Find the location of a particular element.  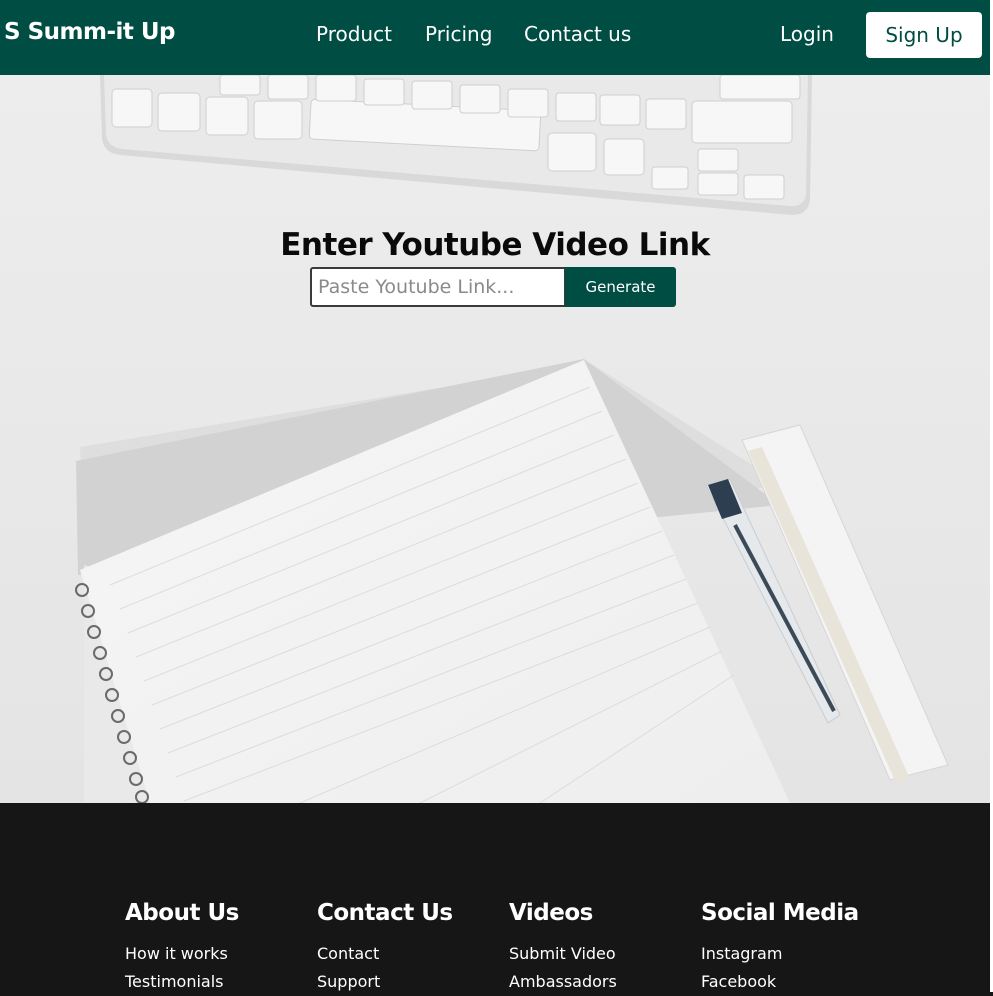

hero-title: Enter Youtube Video Link is located at coordinates (495, 245).